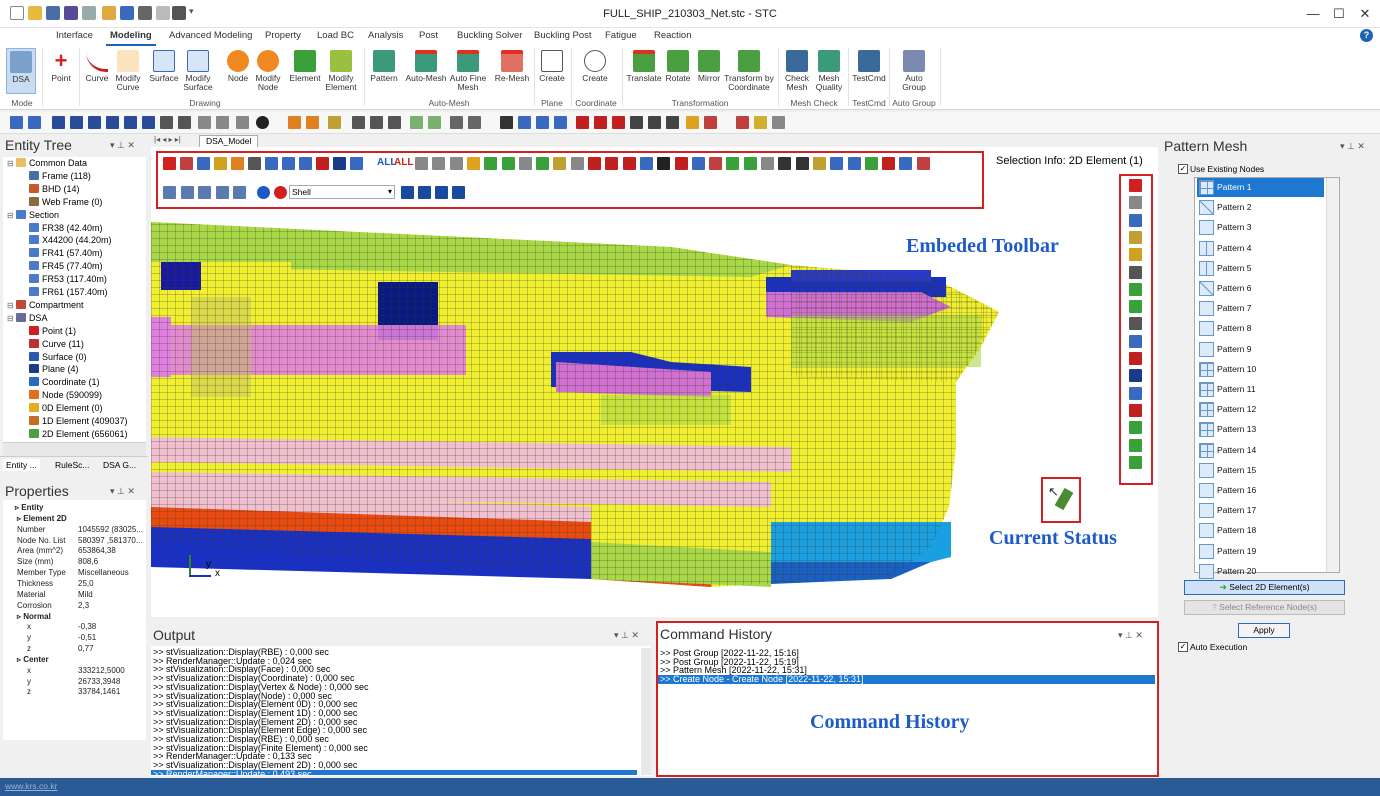  I want to click on tree-item: ⊟ DSA, so click(27, 318).